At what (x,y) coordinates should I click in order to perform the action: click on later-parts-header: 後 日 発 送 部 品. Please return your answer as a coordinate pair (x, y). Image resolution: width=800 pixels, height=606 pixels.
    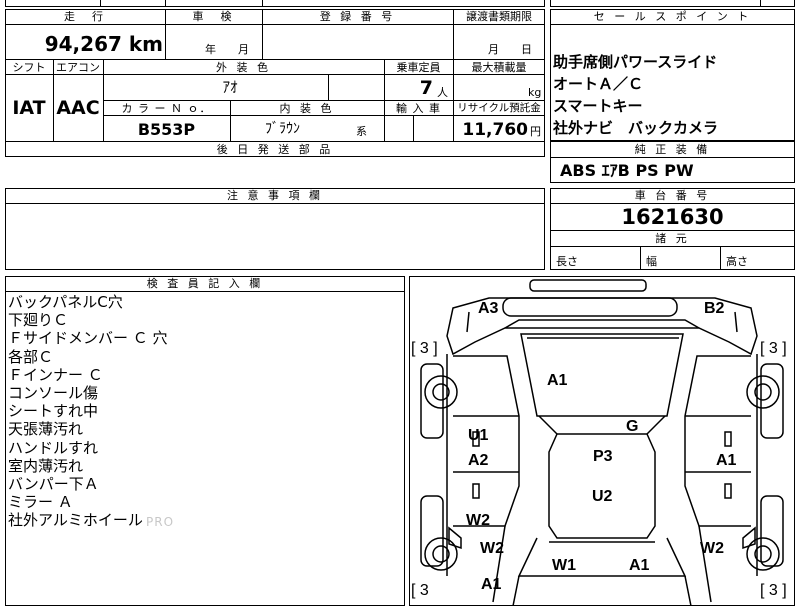
    Looking at the image, I should click on (275, 149).